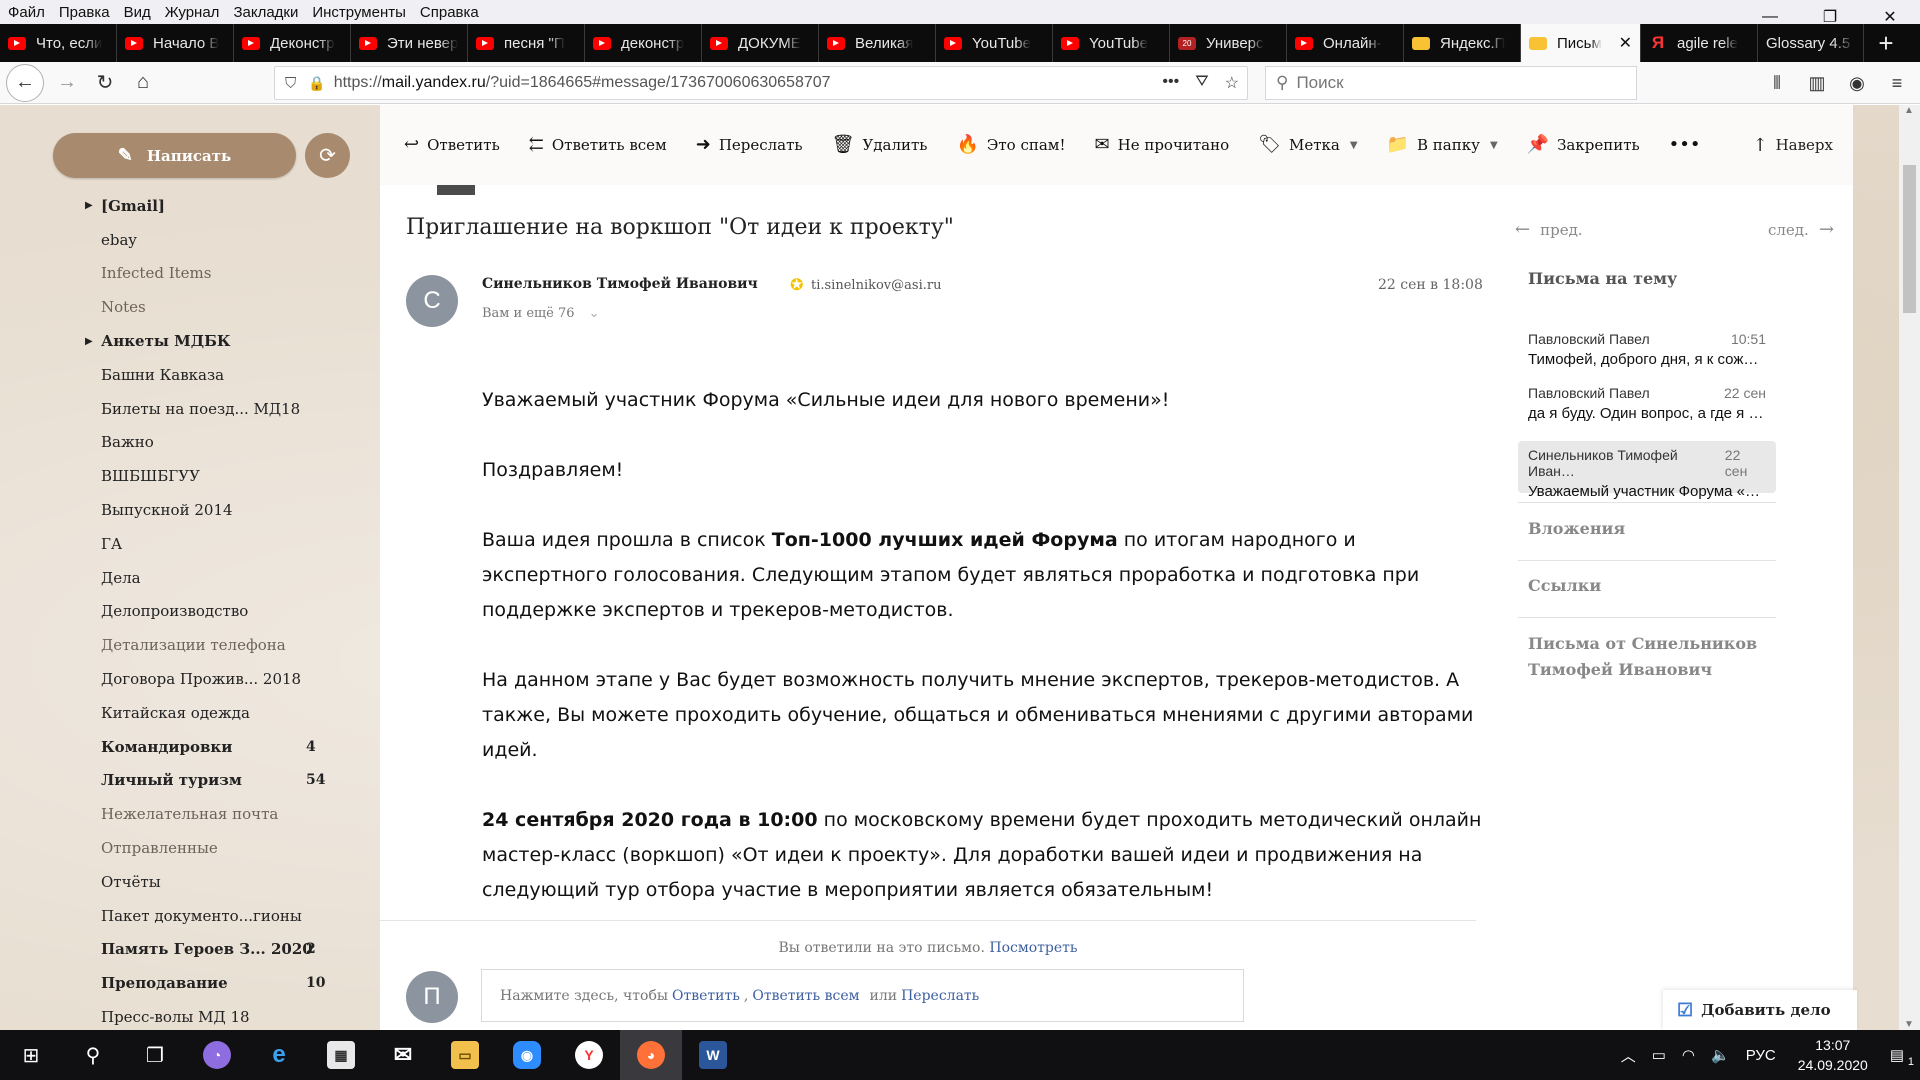 The width and height of the screenshot is (1920, 1080). What do you see at coordinates (190, 206) in the screenshot?
I see `folder-item: ▶ [Gmail]` at bounding box center [190, 206].